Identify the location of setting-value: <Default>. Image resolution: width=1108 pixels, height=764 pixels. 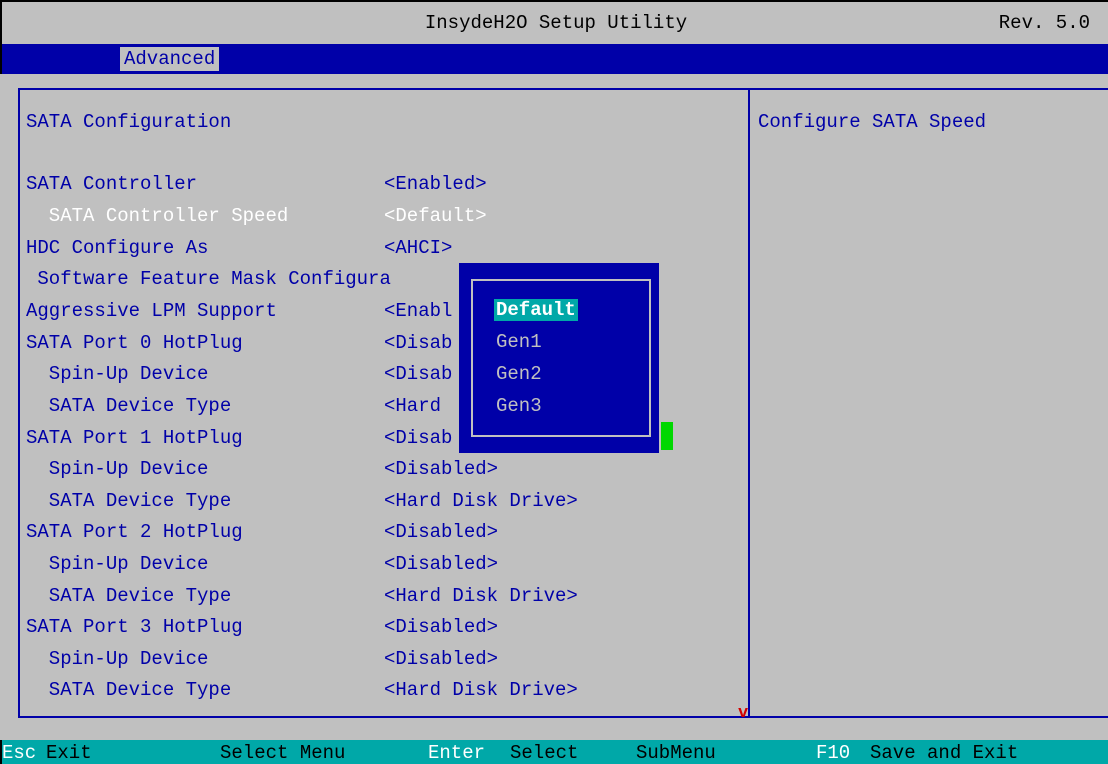
(435, 216).